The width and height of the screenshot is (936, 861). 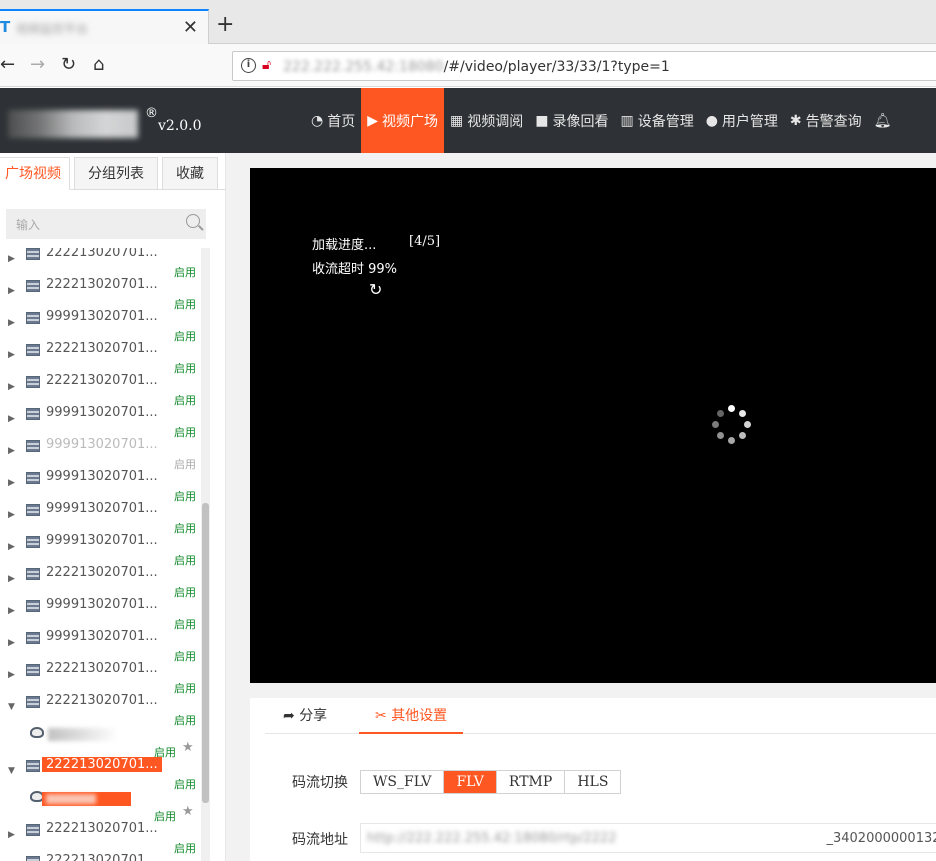 I want to click on tab-group-list: 分组列表, so click(x=116, y=173).